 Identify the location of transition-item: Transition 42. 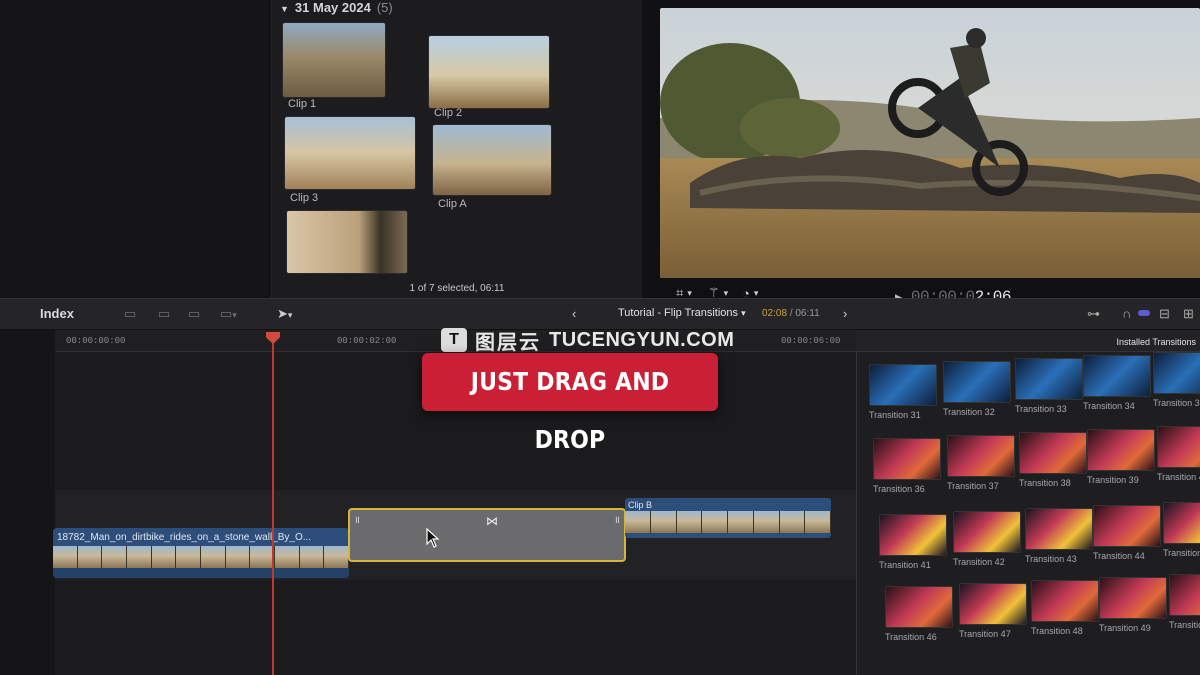
(987, 539).